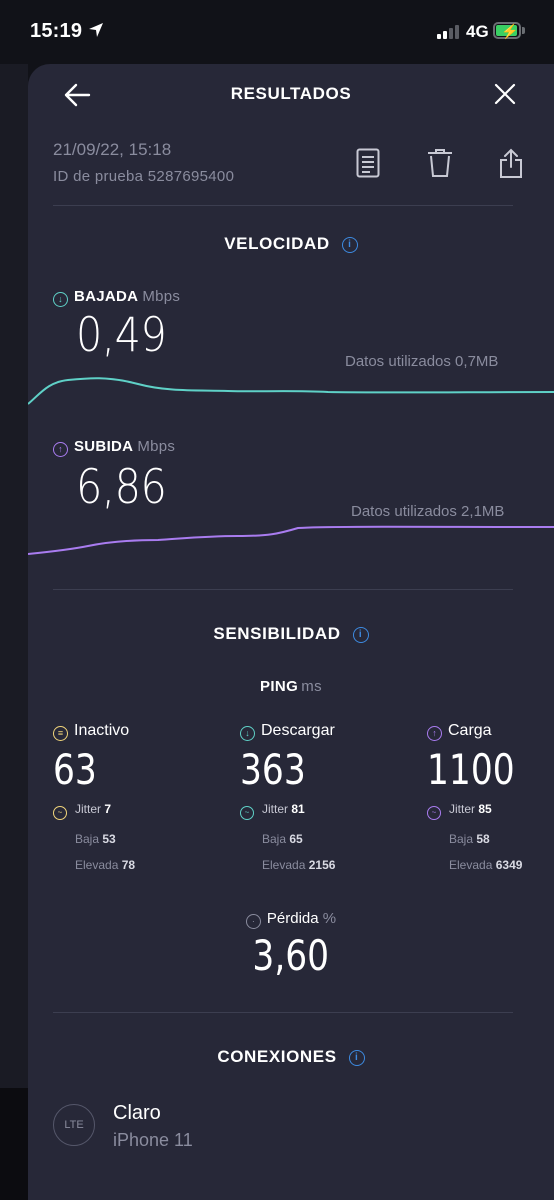 The height and width of the screenshot is (1200, 554). I want to click on idle-low-value: 53, so click(109, 839).